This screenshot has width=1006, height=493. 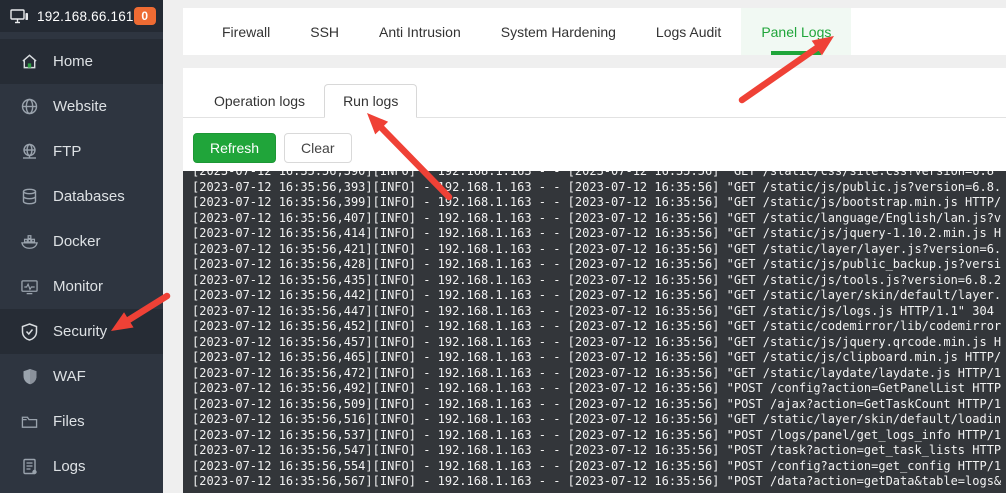 What do you see at coordinates (144, 16) in the screenshot?
I see `message-count-badge: 0` at bounding box center [144, 16].